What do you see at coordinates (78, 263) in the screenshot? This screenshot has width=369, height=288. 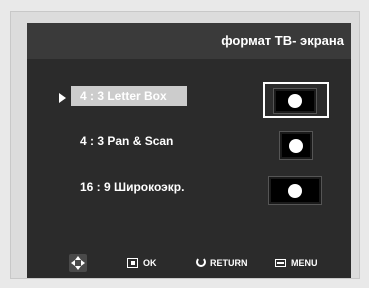 I see `dpad-icon` at bounding box center [78, 263].